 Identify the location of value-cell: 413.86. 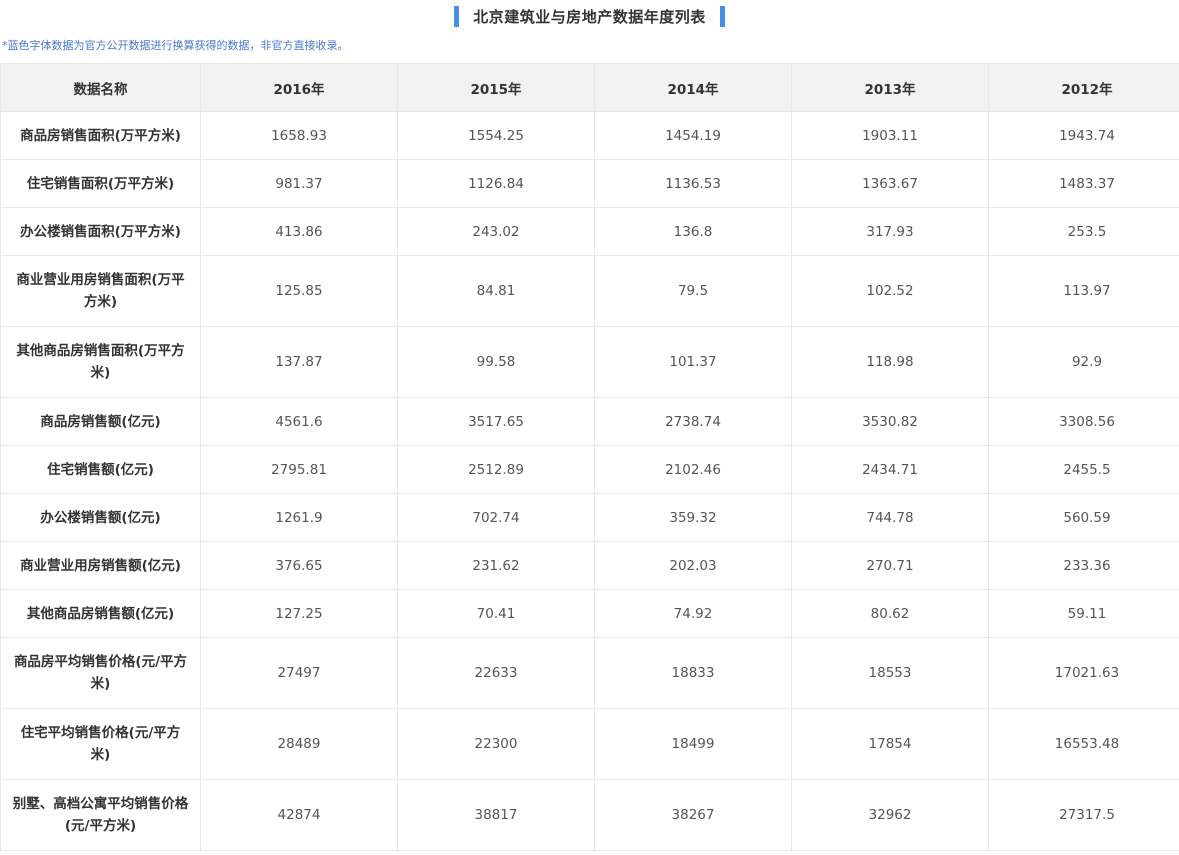
(299, 231).